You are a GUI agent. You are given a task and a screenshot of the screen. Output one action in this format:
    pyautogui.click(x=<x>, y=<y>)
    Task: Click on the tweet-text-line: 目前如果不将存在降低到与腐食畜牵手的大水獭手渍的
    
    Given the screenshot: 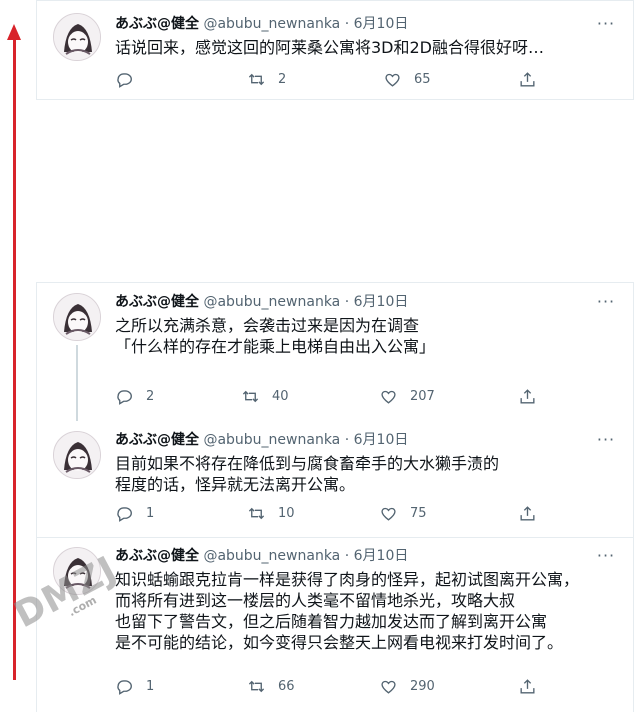 What is the action you would take?
    pyautogui.click(x=307, y=463)
    